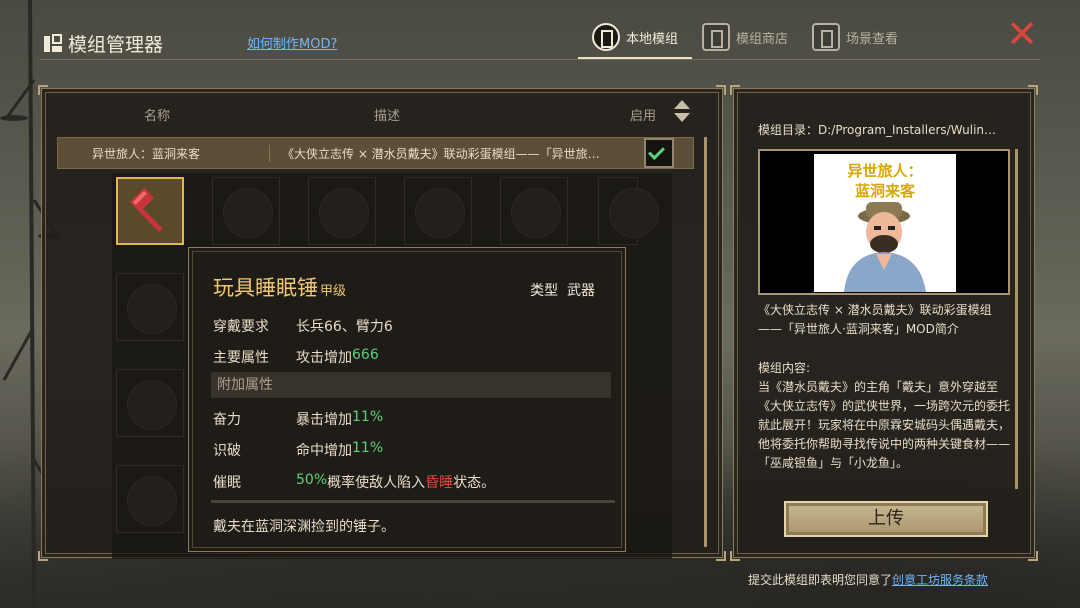 The image size is (1080, 608). I want to click on column-header-name: 名称, so click(157, 116).